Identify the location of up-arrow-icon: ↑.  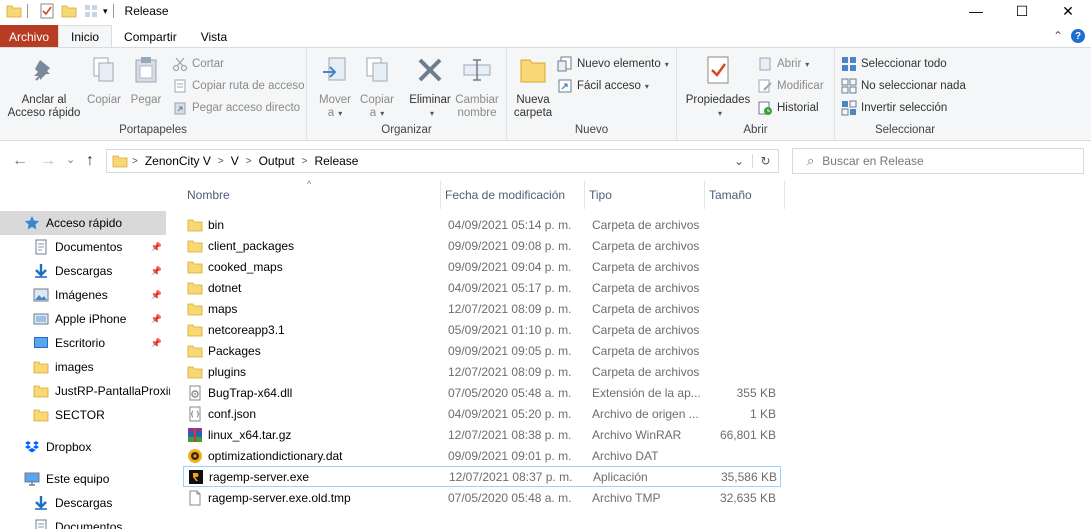
(90, 161).